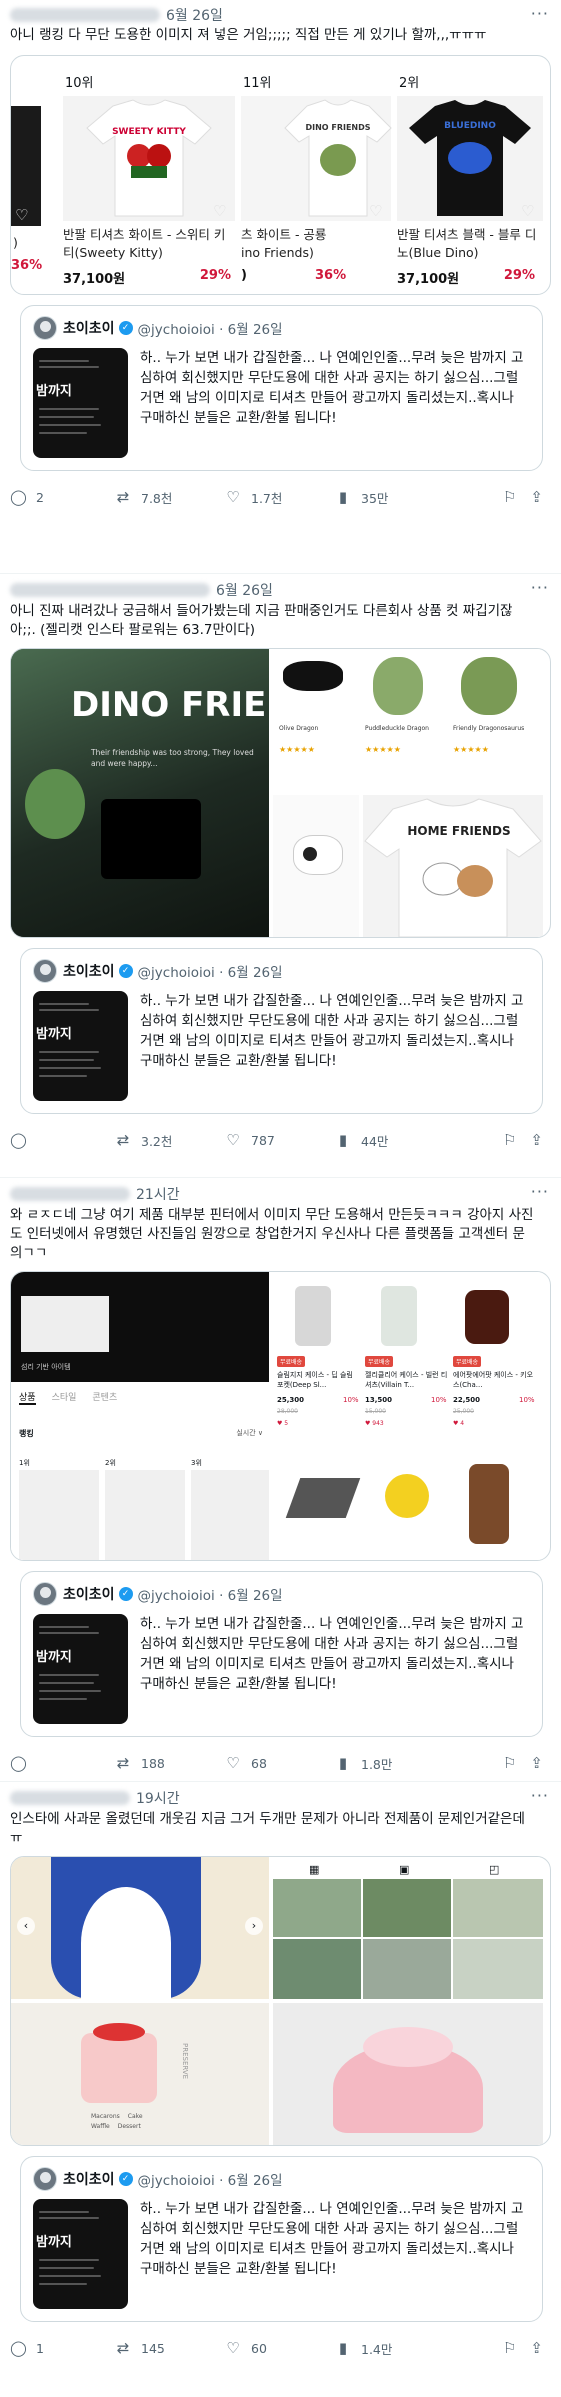 This screenshot has height=2397, width=561. What do you see at coordinates (404, 1869) in the screenshot?
I see `reels-icon: ▣` at bounding box center [404, 1869].